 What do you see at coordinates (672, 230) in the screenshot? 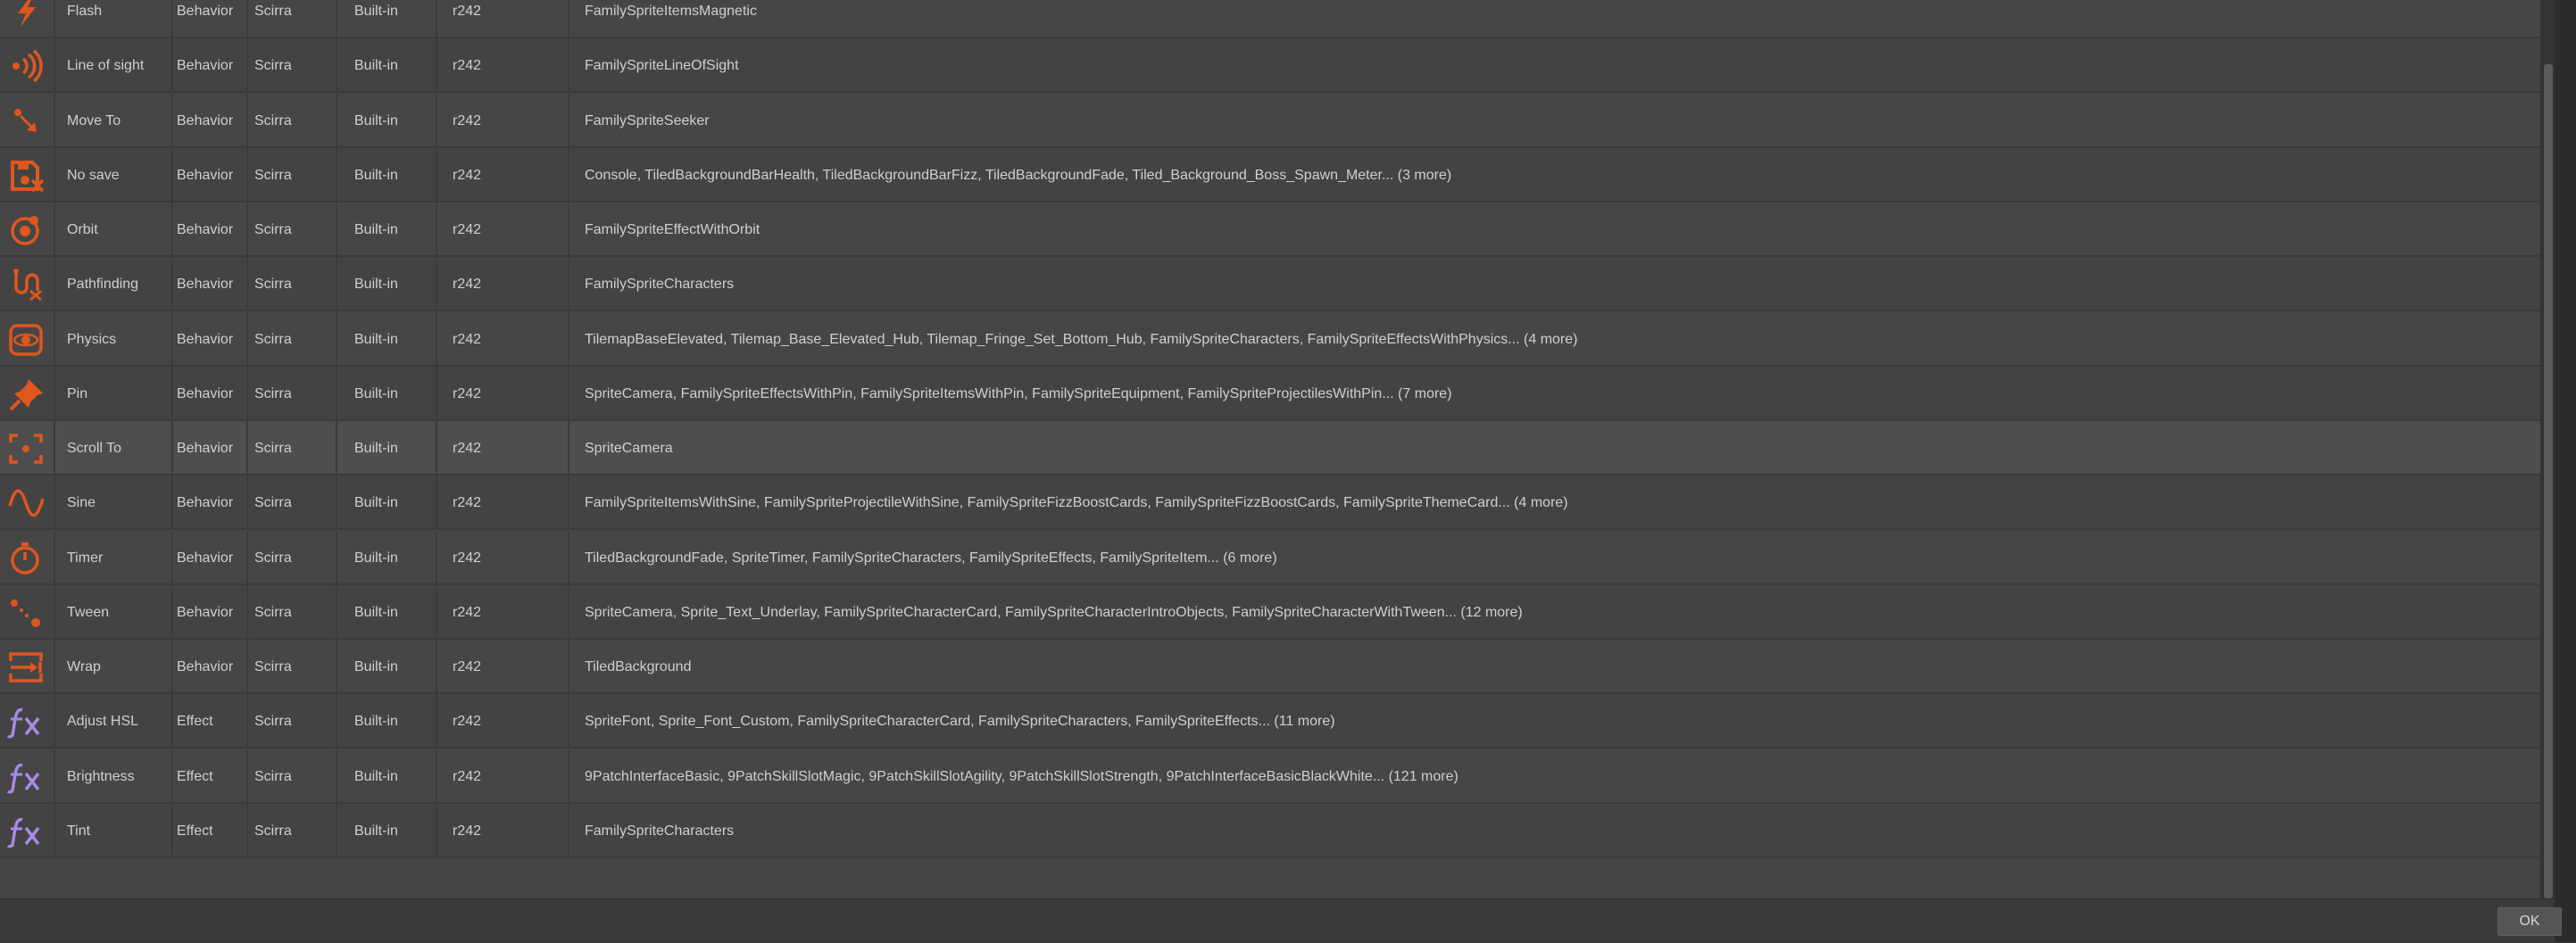
I see `addon-used-in: FamilySpriteEffectWithOrbit` at bounding box center [672, 230].